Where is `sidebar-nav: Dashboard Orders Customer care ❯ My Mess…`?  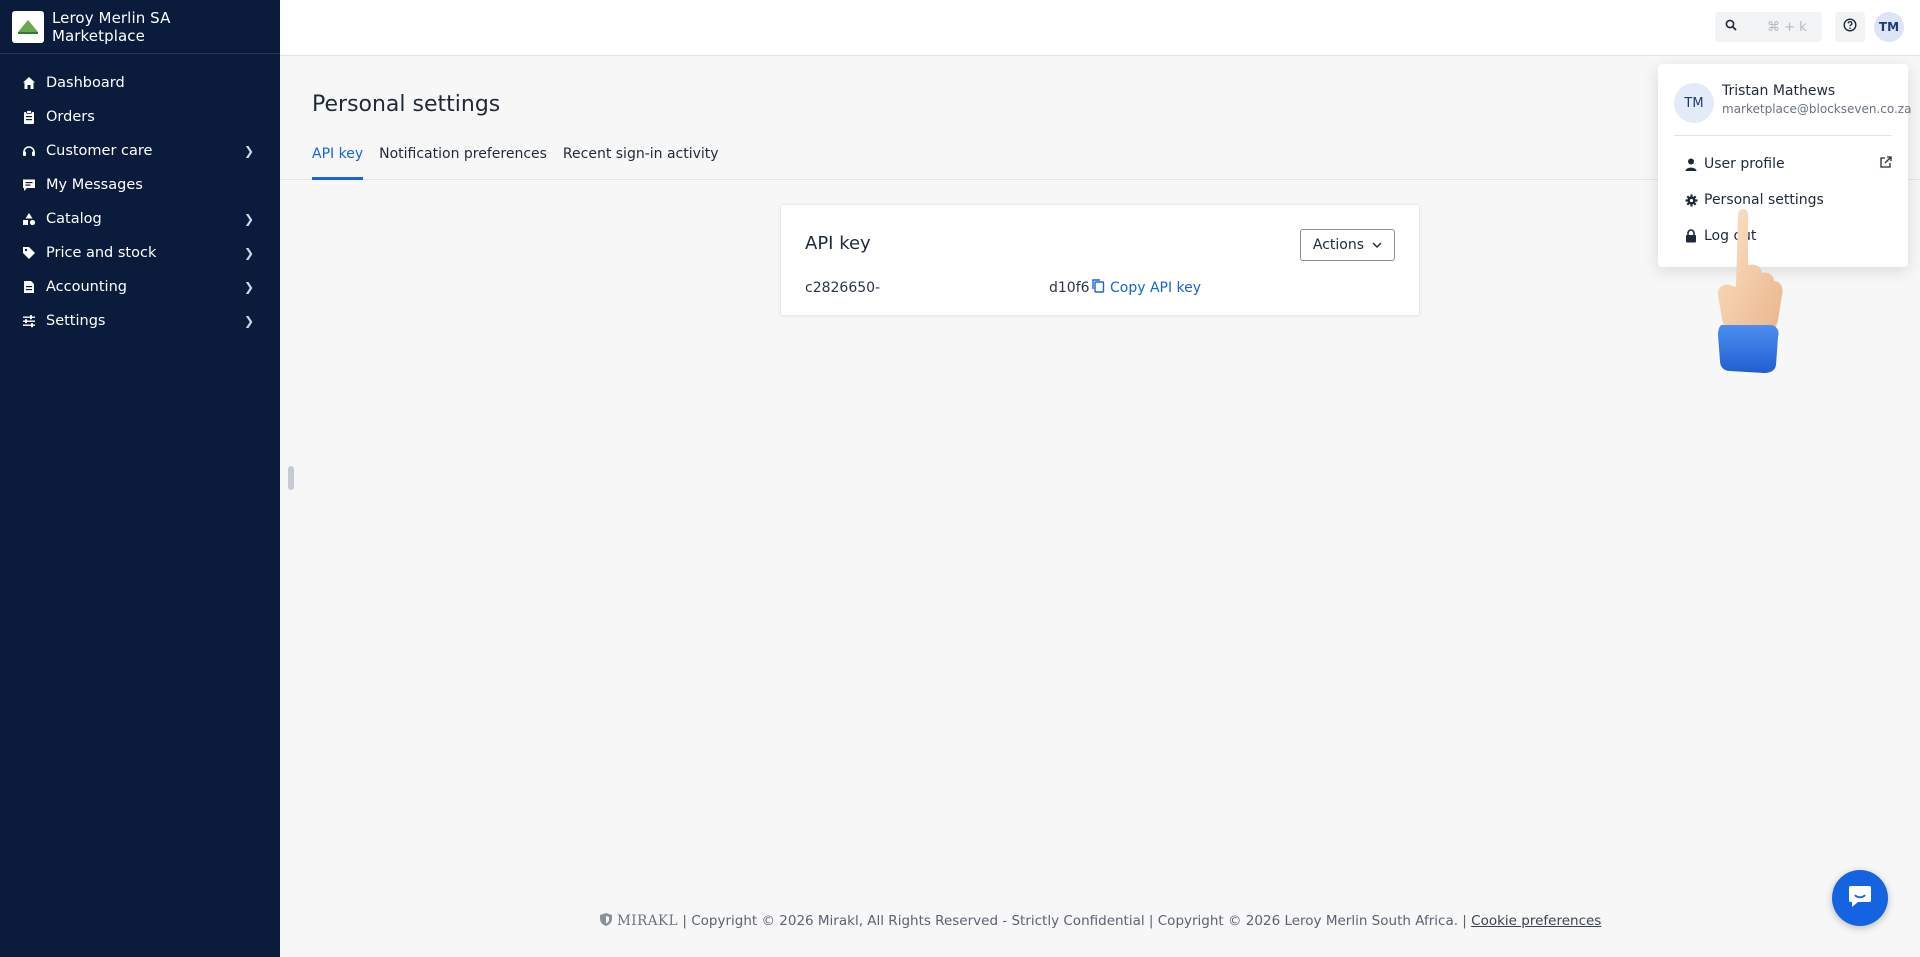
sidebar-nav: Dashboard Orders Customer care ❯ My Mess… is located at coordinates (140, 196).